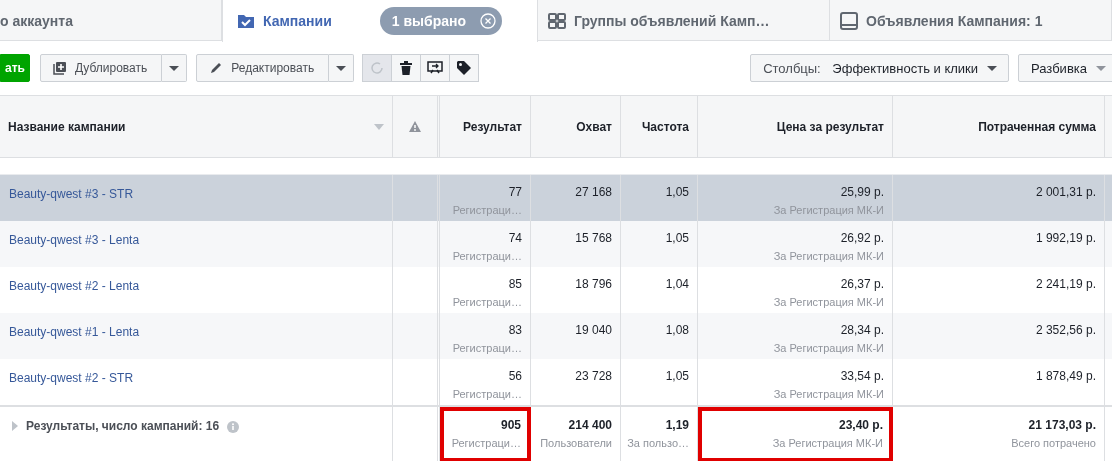  What do you see at coordinates (1053, 443) in the screenshot?
I see `cell-caption: Всего потрачено` at bounding box center [1053, 443].